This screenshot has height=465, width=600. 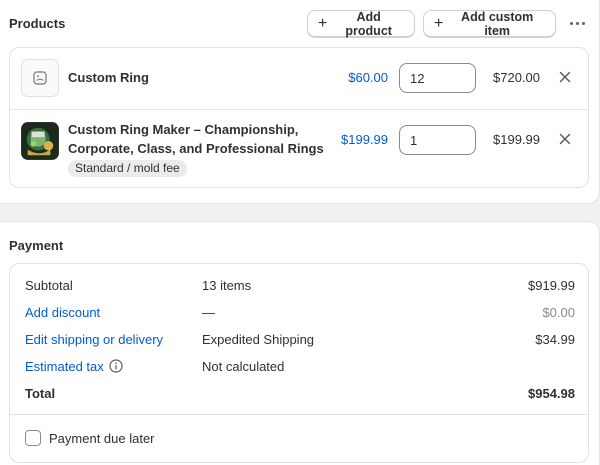 I want to click on edit-shipping-link: Edit shipping or delivery, so click(x=94, y=339).